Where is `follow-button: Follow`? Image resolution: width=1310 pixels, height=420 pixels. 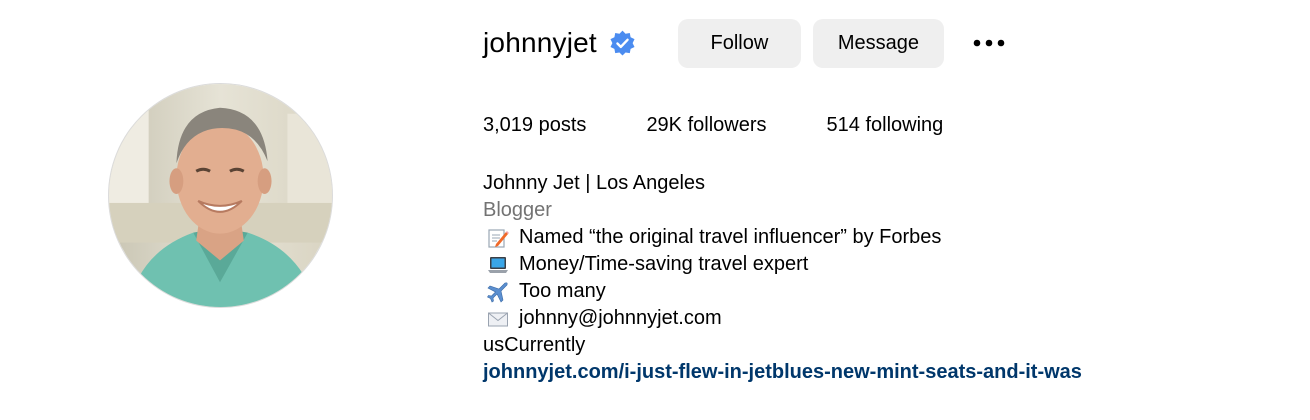 follow-button: Follow is located at coordinates (739, 43).